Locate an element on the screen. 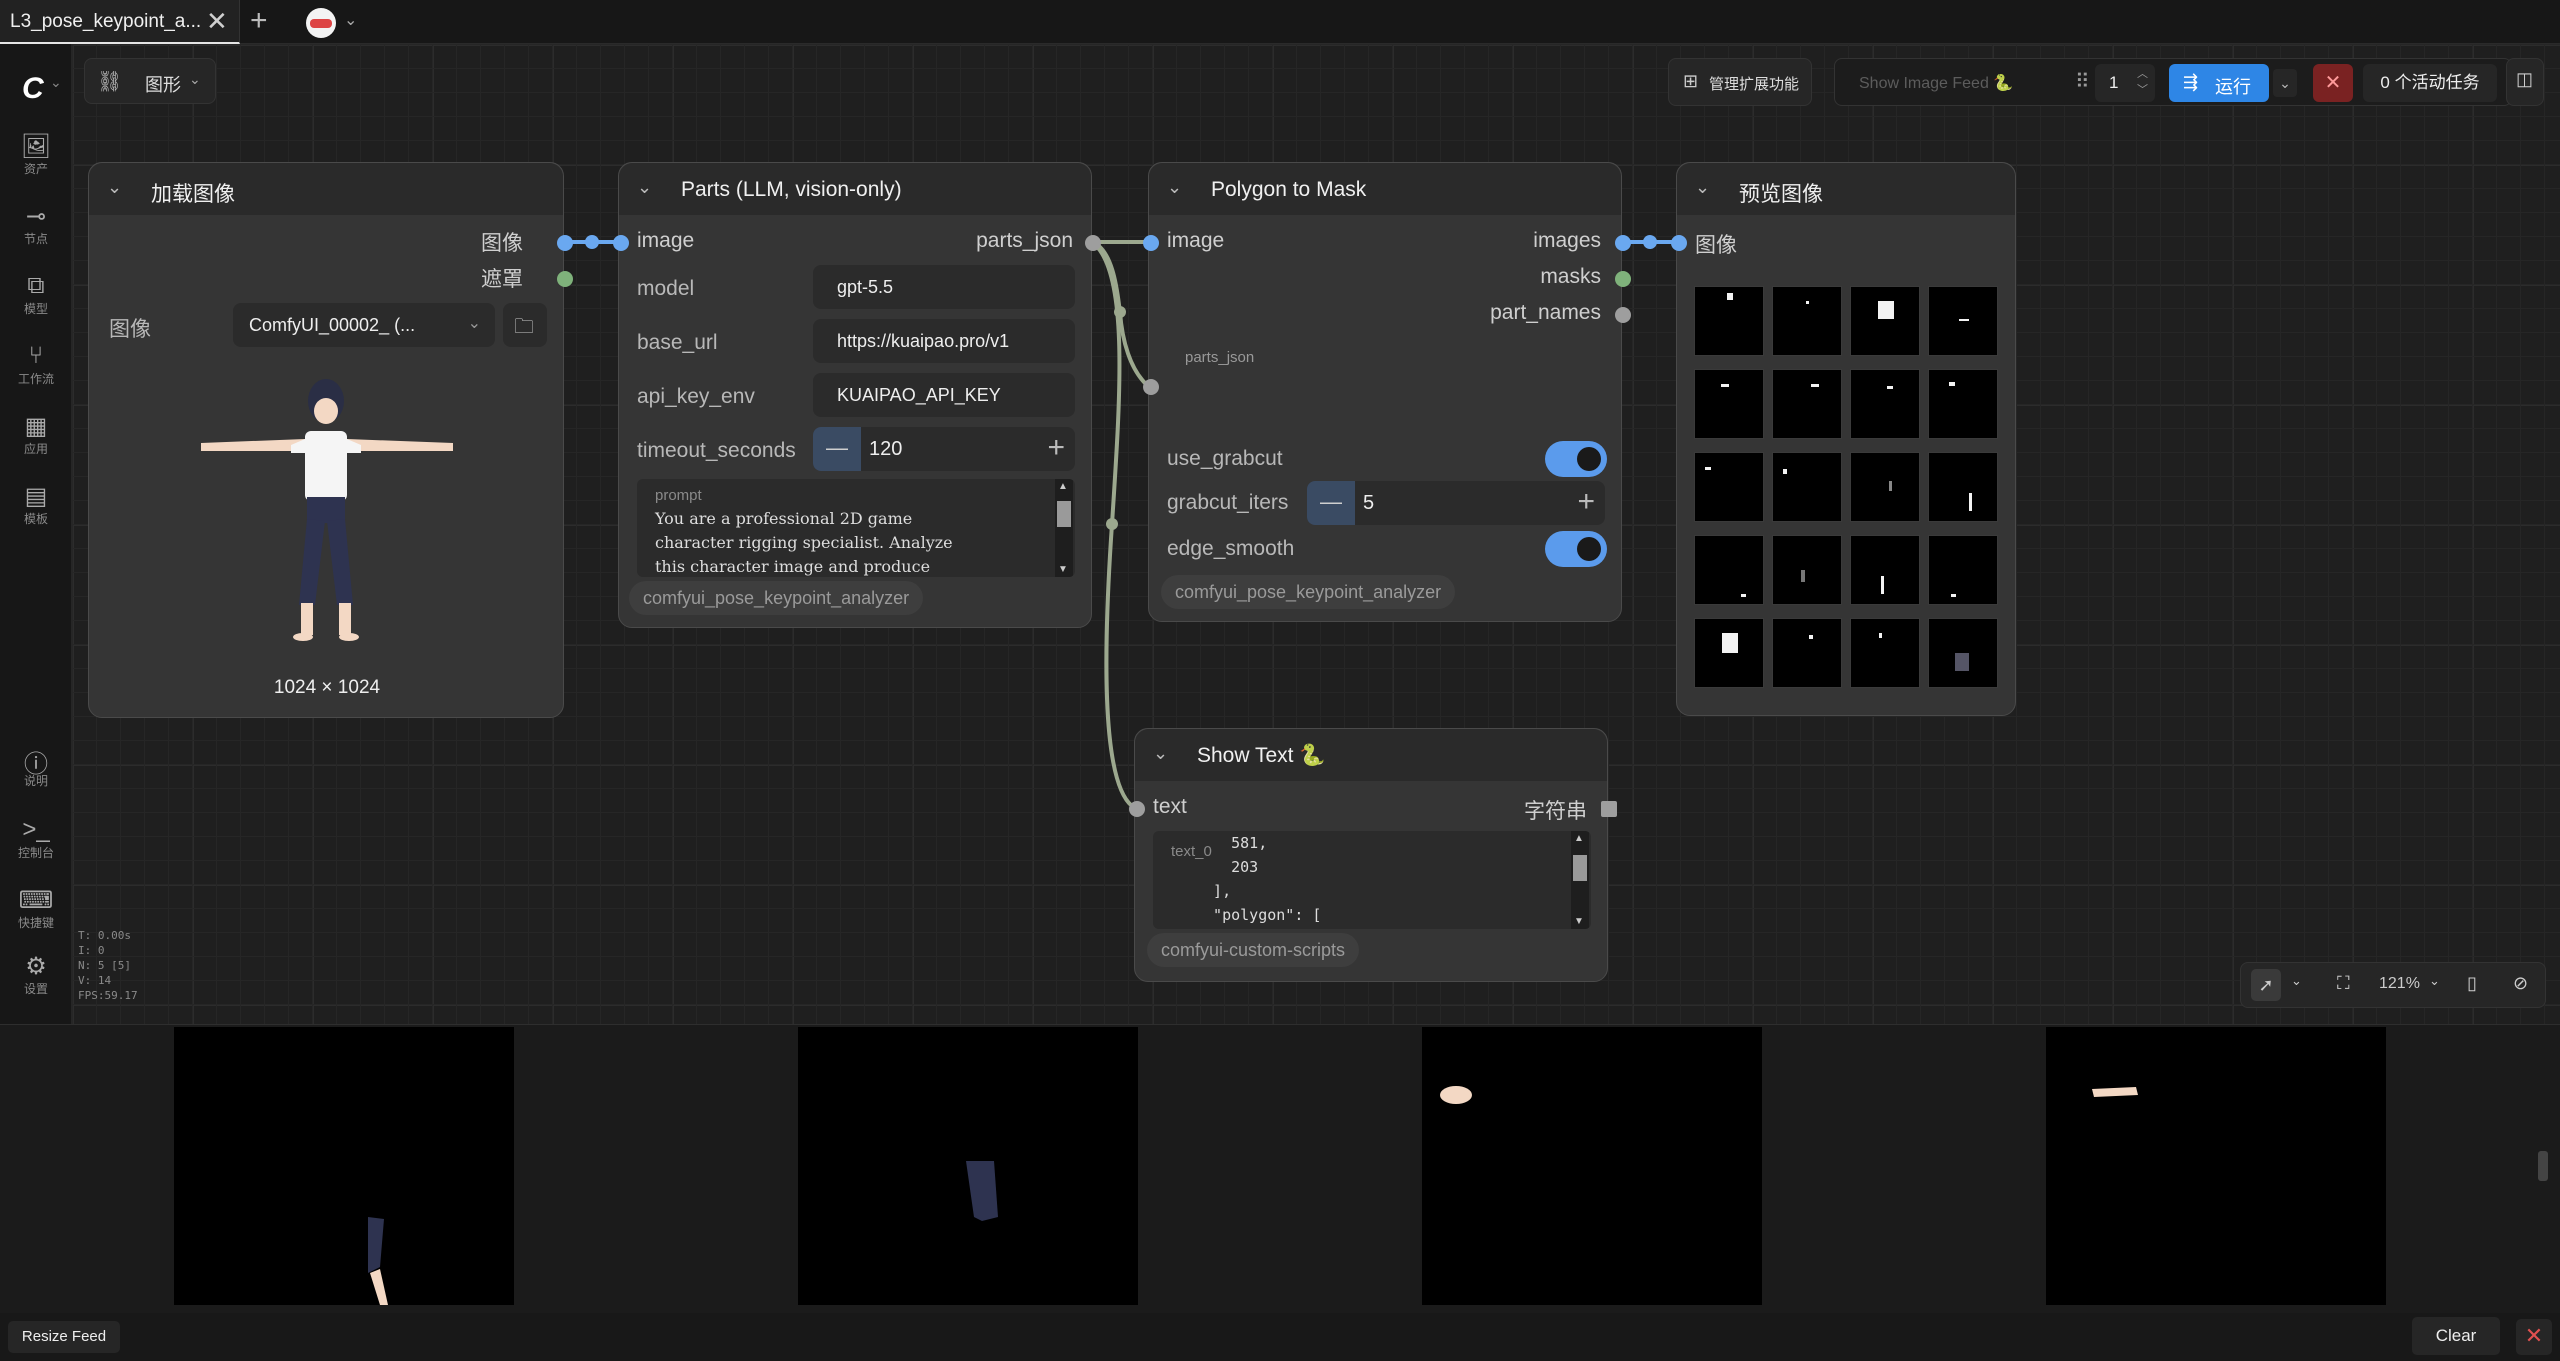 The width and height of the screenshot is (2560, 1361). api-key-env-input: KUAIPAO_API_KEY is located at coordinates (944, 395).